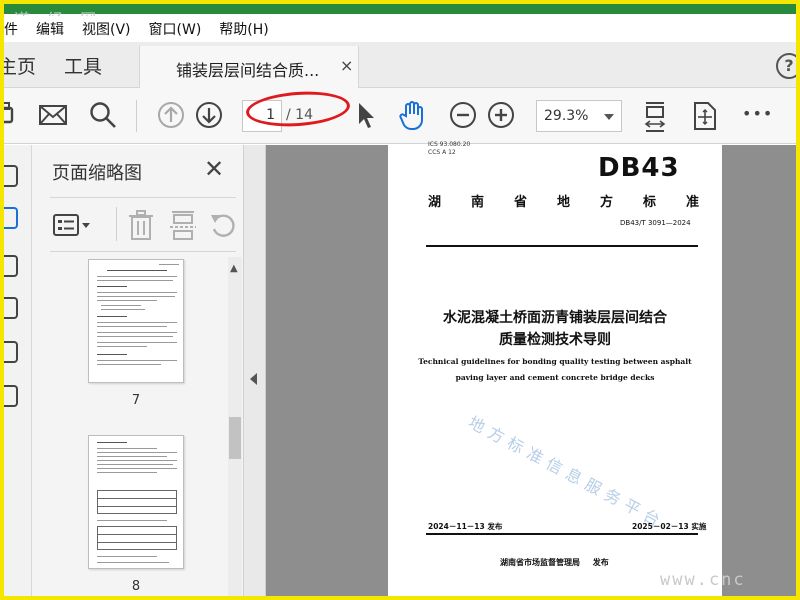 The image size is (800, 600). What do you see at coordinates (567, 472) in the screenshot?
I see `watermark-stamp: 地方标准信息服务平台` at bounding box center [567, 472].